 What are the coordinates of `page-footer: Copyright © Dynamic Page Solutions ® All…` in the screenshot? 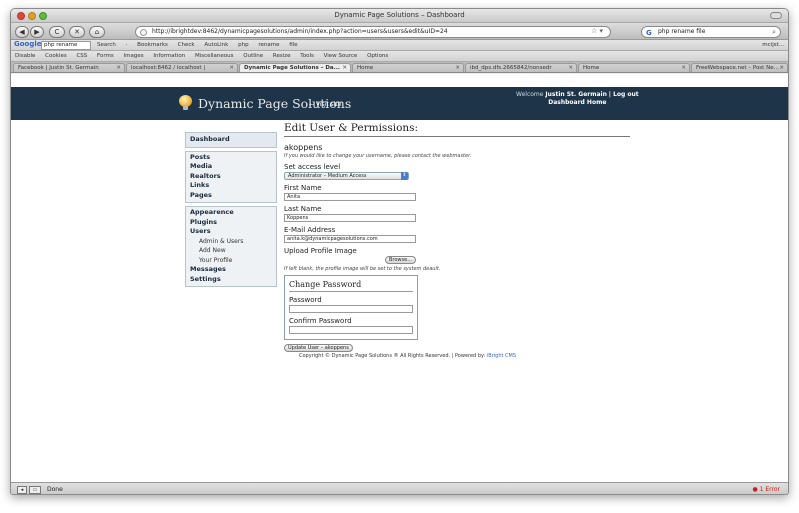 It's located at (457, 356).